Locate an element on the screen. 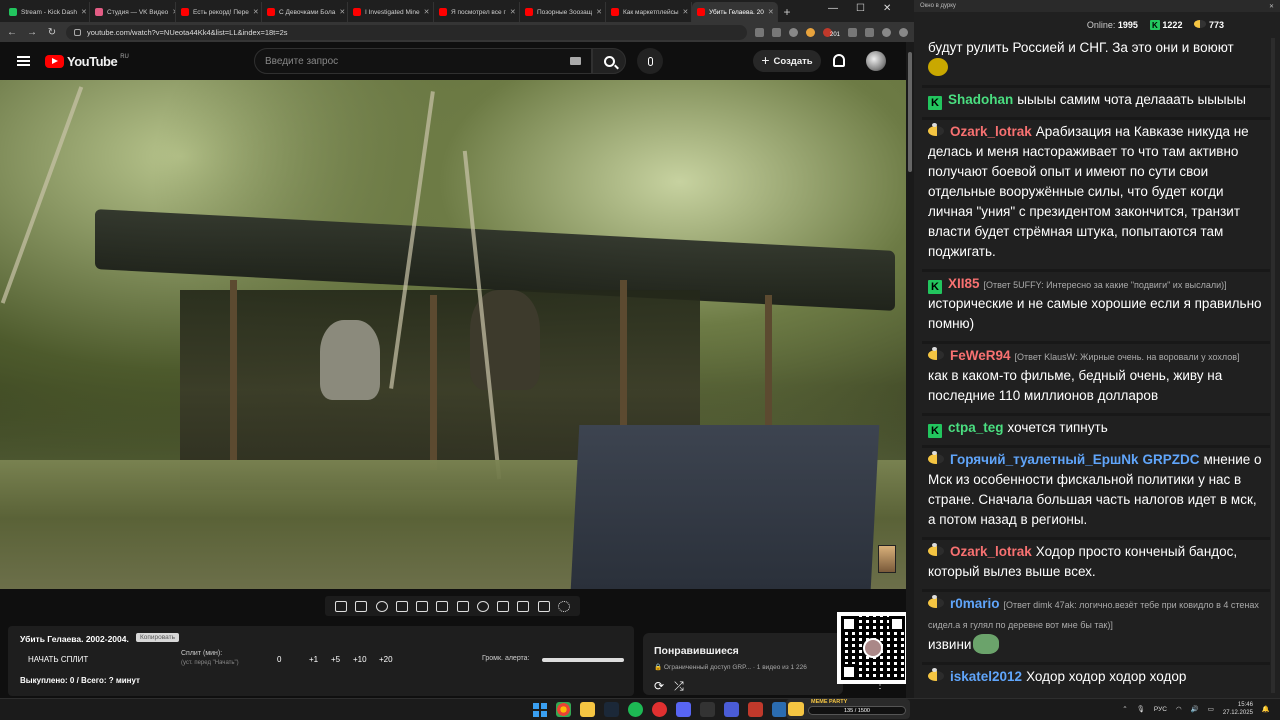 The height and width of the screenshot is (720, 1280). video-settings-icon is located at coordinates (401, 606).